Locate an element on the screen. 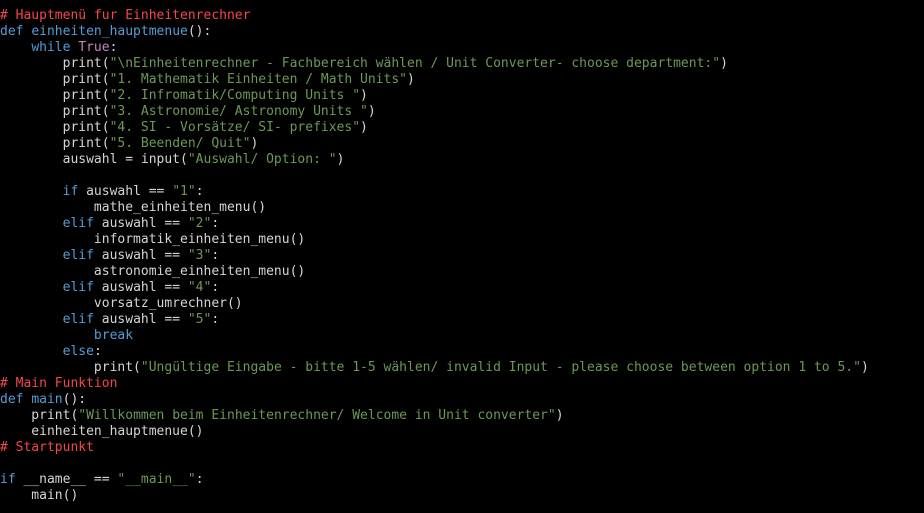 The width and height of the screenshot is (924, 513). code-line: if __name__ == "__main__": is located at coordinates (462, 480).